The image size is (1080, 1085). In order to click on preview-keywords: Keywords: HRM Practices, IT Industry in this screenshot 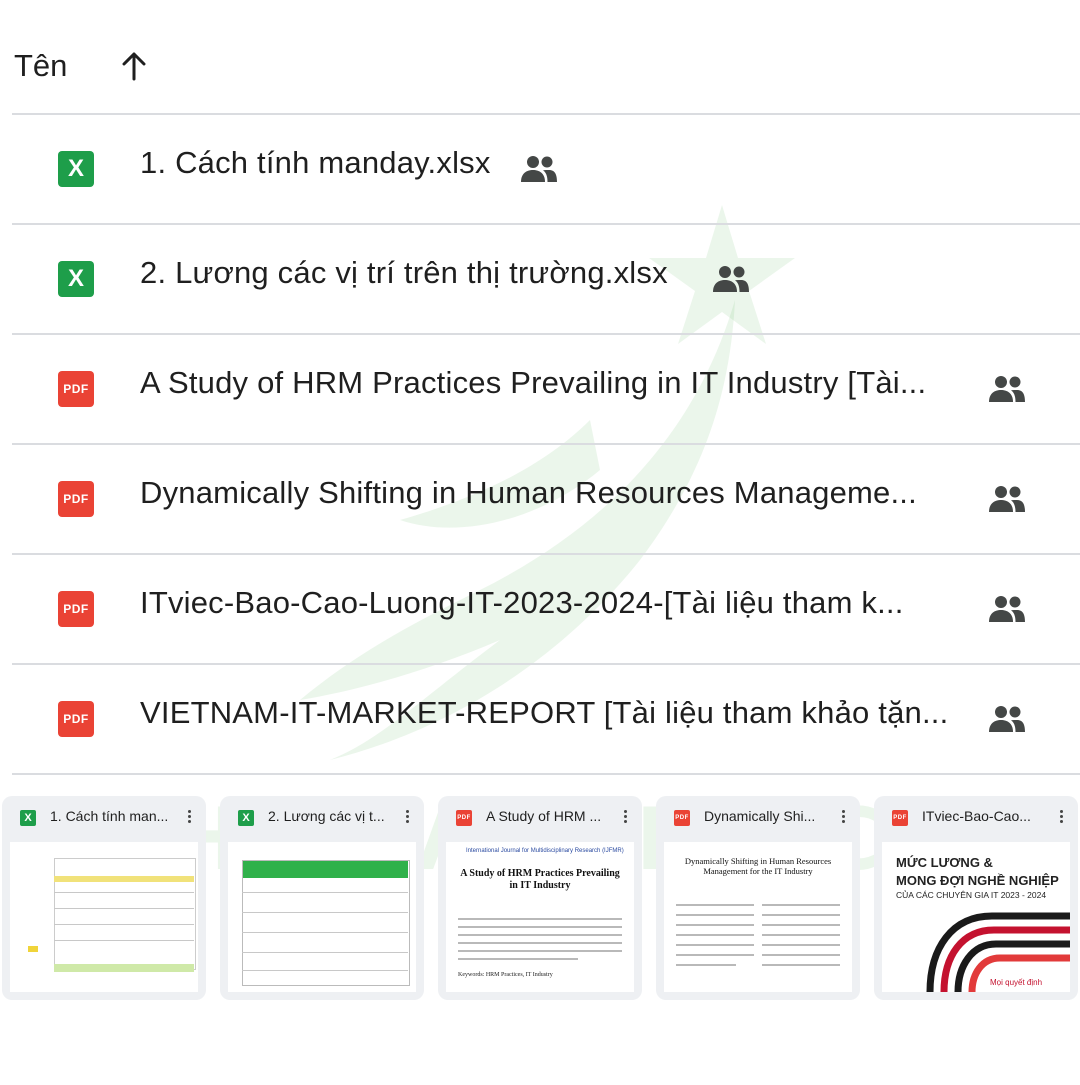, I will do `click(505, 975)`.